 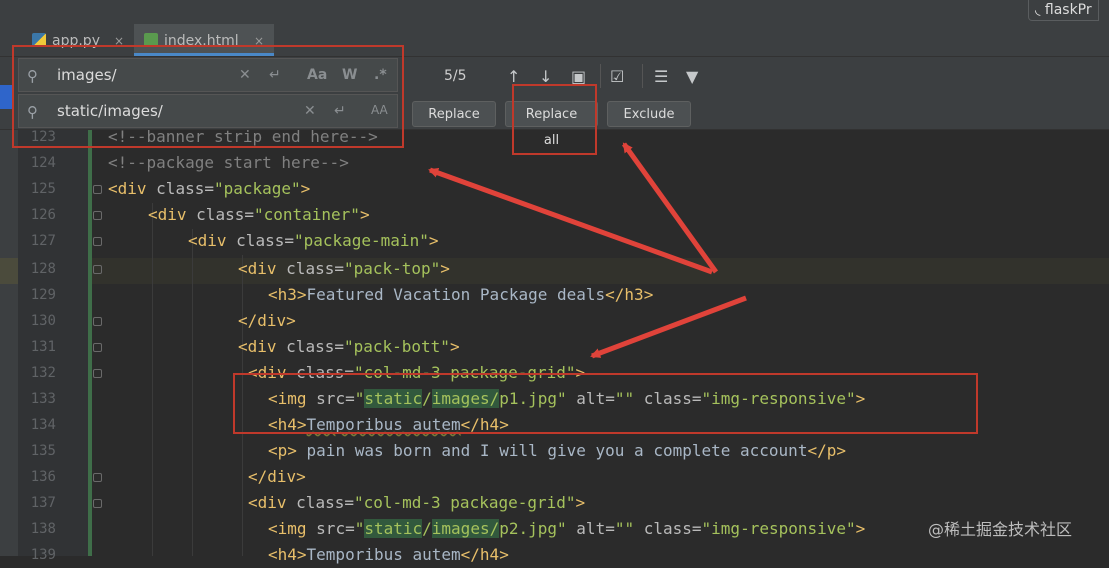 I want to click on annotation-arrows, so click(x=587, y=250).